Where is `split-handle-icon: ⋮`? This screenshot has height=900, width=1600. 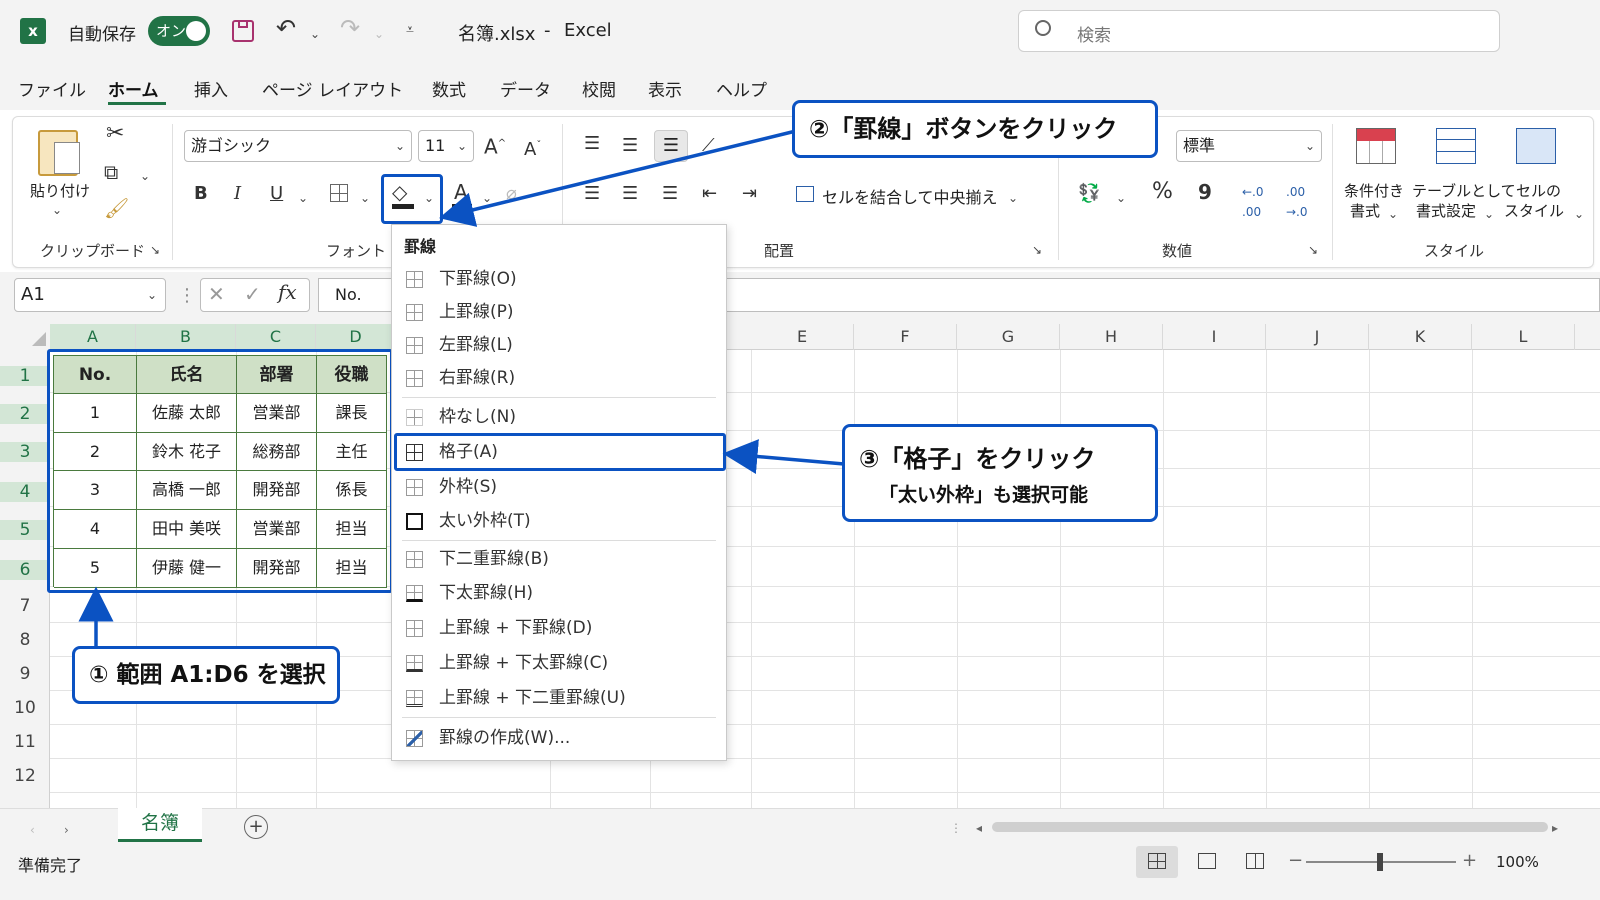
split-handle-icon: ⋮ is located at coordinates (956, 828).